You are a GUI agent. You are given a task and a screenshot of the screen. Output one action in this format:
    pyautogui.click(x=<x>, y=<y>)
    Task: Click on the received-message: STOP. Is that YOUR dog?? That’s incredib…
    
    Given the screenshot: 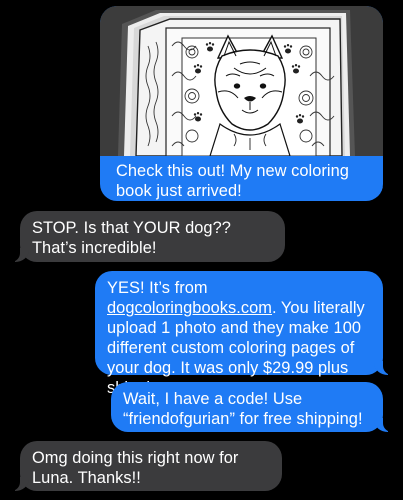 What is the action you would take?
    pyautogui.click(x=148, y=236)
    